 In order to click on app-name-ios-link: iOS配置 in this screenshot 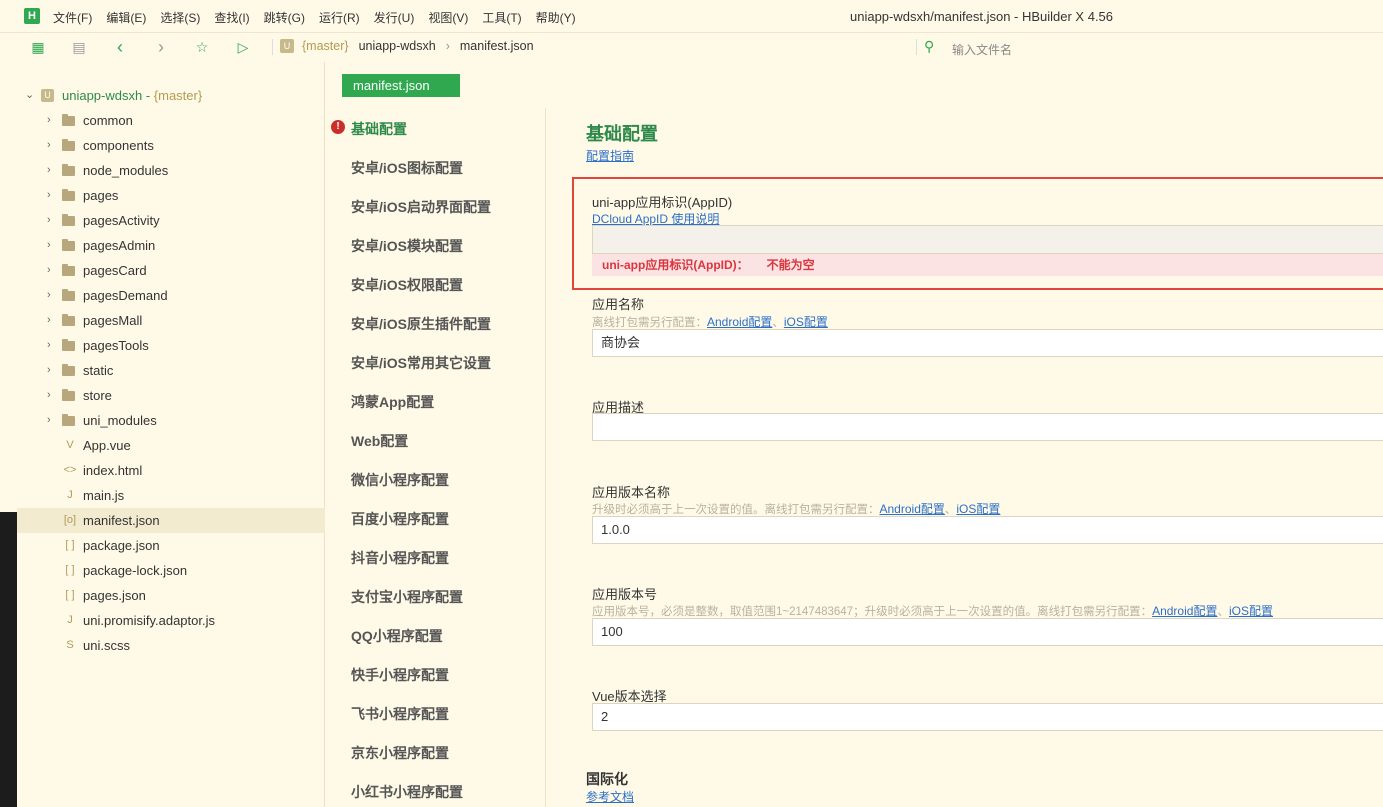, I will do `click(806, 322)`.